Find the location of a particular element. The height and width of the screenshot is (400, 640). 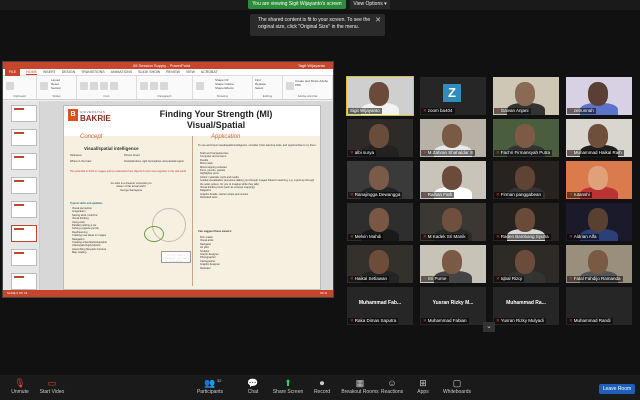

participant-name-label: ✕Yusran Rizky Mulyadi is located at coordinates (520, 321).